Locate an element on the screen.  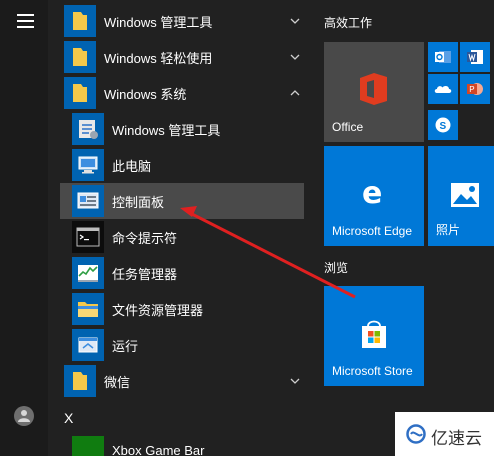
list-item-admin-tools: Windows 管理工具 is located at coordinates (180, 129).